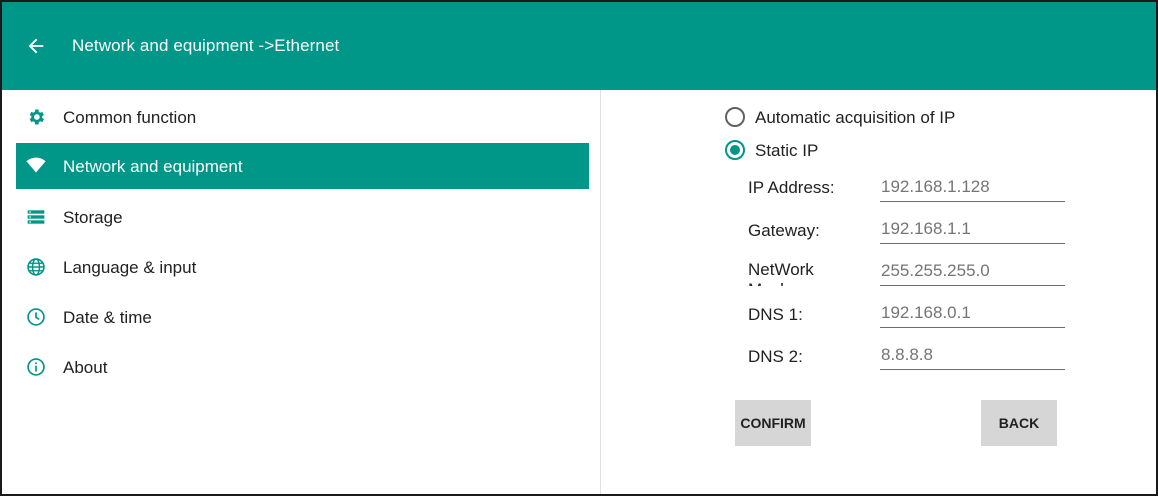  I want to click on sidebar-item-label: Network and equipment, so click(153, 166).